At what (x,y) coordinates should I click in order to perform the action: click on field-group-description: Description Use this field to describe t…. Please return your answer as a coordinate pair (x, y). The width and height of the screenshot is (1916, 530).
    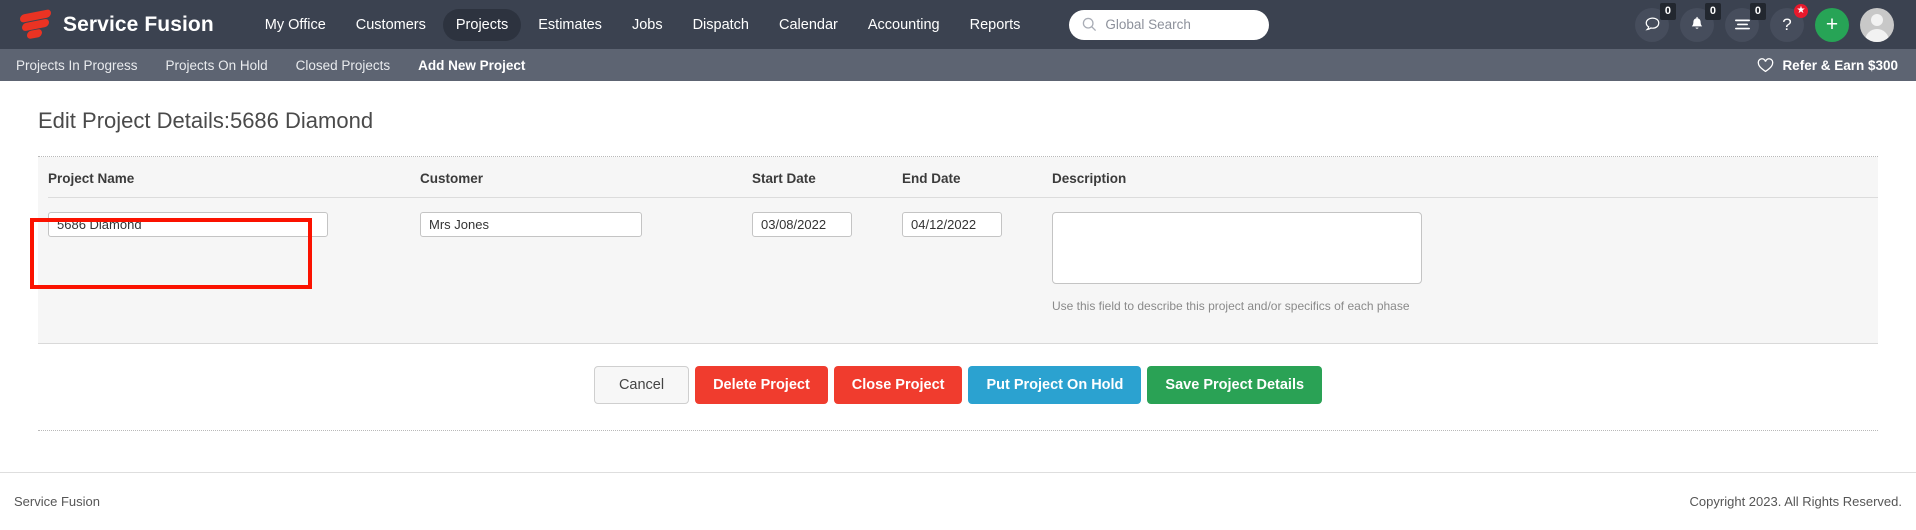
    Looking at the image, I should click on (1465, 235).